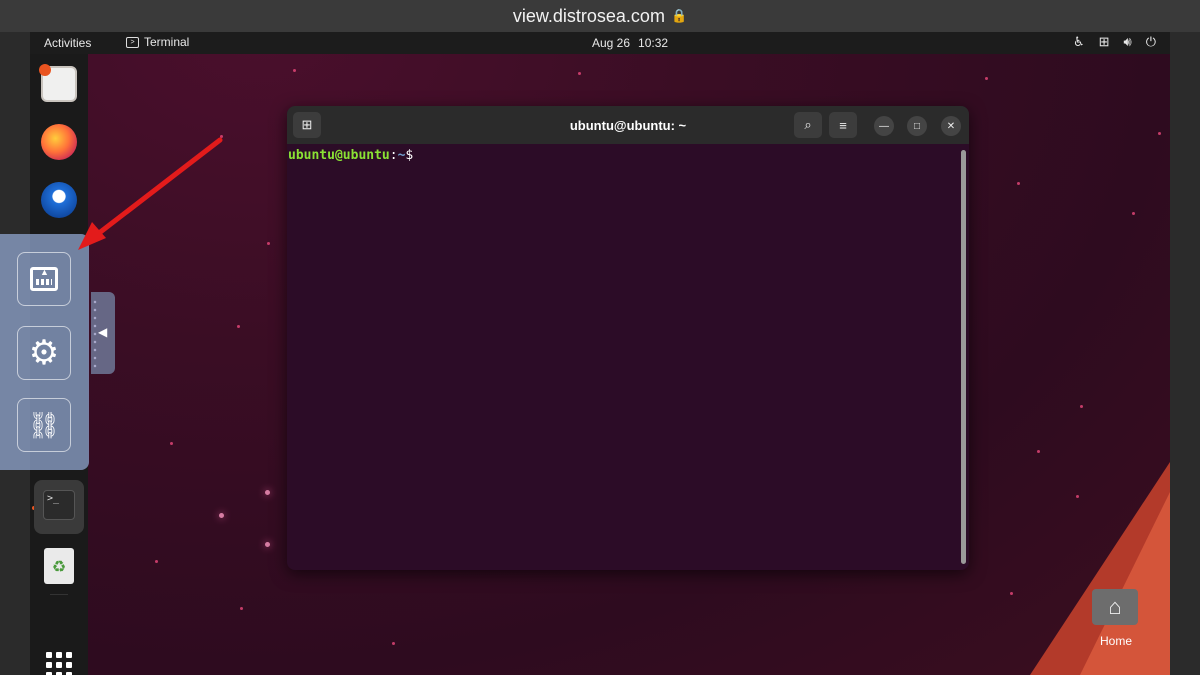  I want to click on prompt-symbol: $, so click(409, 155).